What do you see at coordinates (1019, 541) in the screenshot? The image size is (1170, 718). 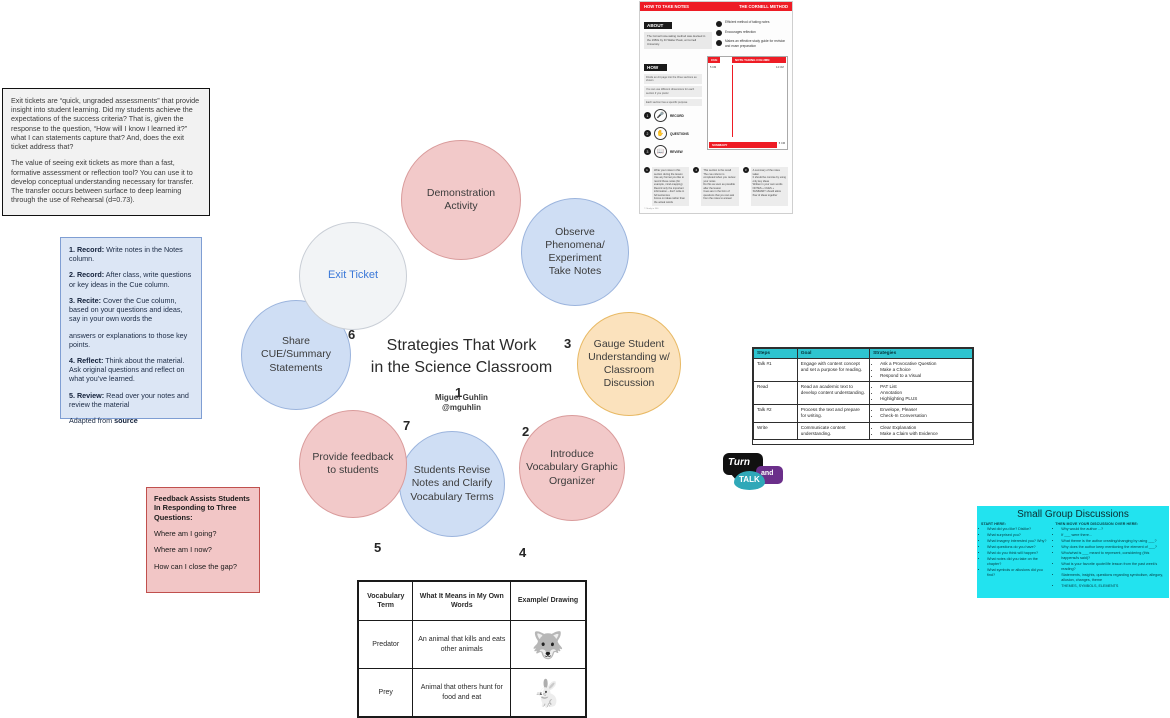 I see `list-item: What imagery interested you? Why?` at bounding box center [1019, 541].